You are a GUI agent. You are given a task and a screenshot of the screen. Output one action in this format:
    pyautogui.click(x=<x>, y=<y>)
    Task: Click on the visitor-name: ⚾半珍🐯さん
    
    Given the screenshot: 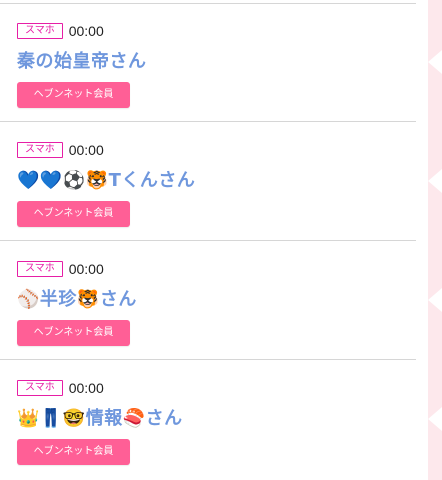 What is the action you would take?
    pyautogui.click(x=77, y=298)
    